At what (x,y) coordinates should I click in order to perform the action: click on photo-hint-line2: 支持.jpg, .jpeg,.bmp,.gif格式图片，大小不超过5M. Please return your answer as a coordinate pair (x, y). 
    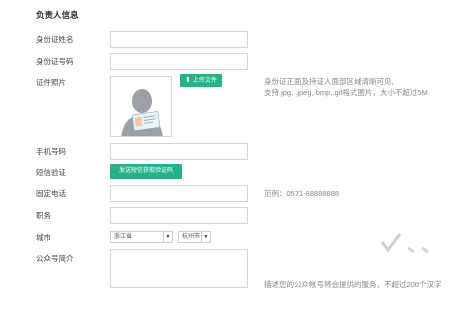
    Looking at the image, I should click on (346, 92).